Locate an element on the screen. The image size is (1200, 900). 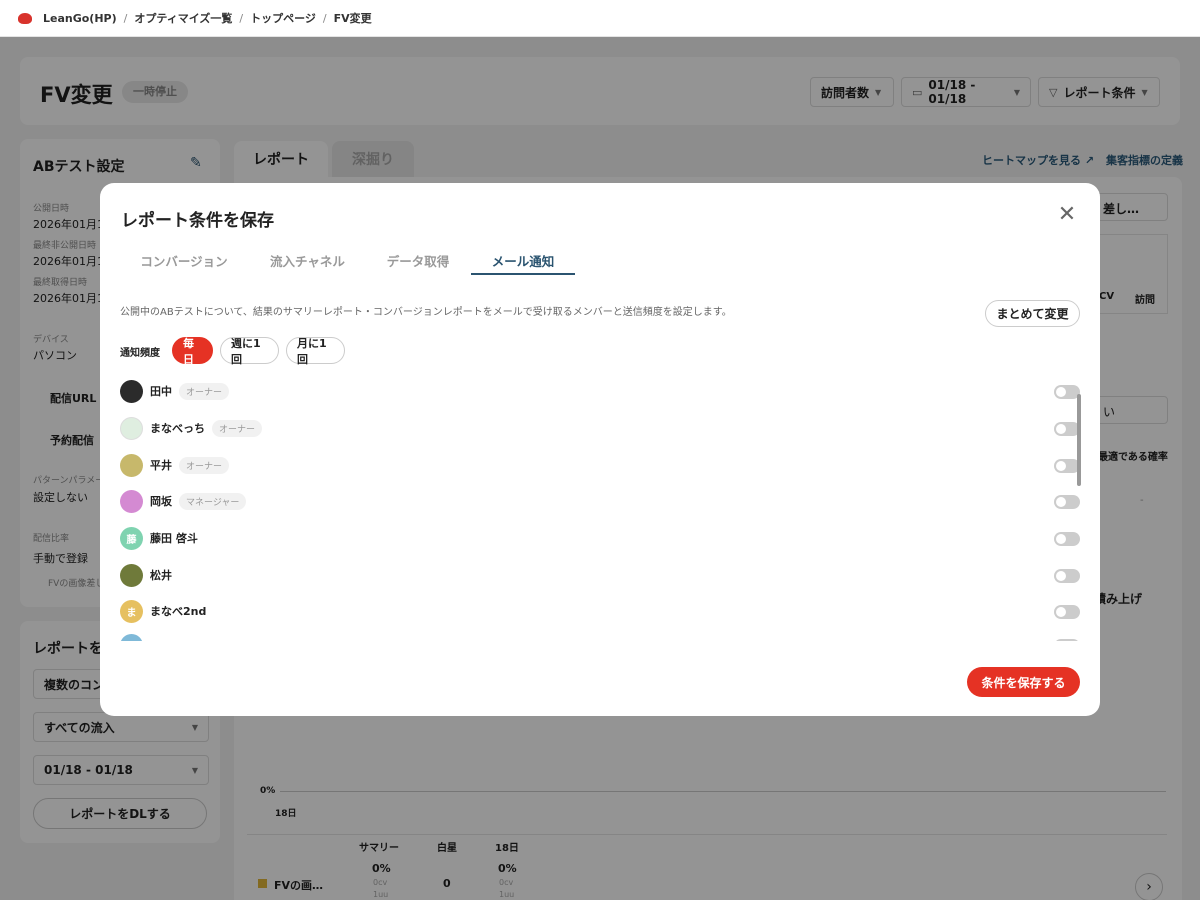
frequency-monthly-button: 月に1回 is located at coordinates (315, 351).